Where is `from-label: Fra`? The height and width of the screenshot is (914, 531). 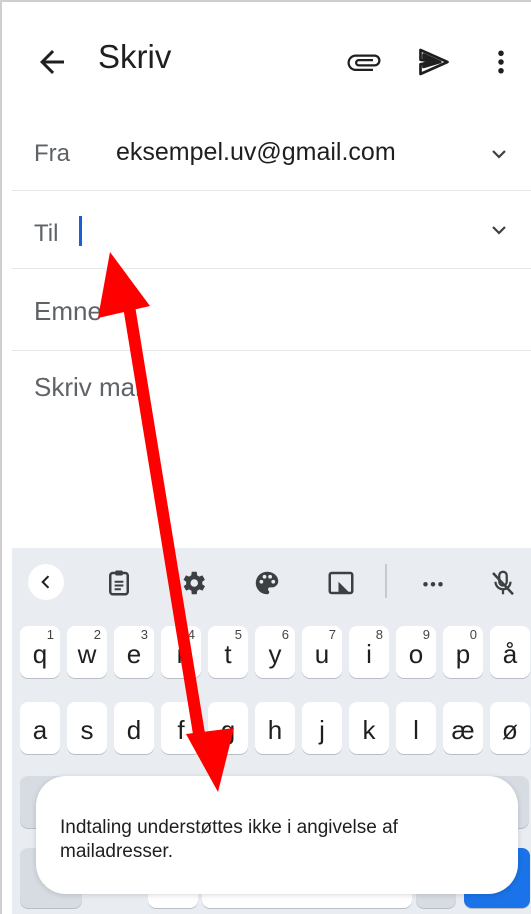
from-label: Fra is located at coordinates (52, 153).